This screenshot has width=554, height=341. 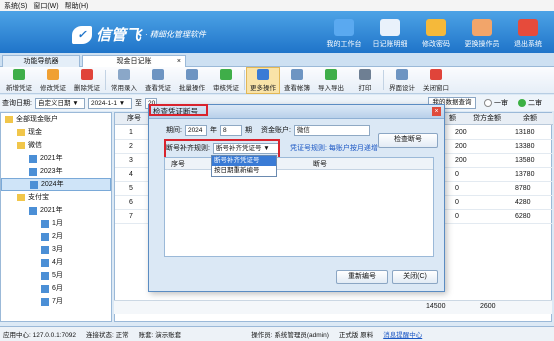 I want to click on tree-item: 3月, so click(x=56, y=249).